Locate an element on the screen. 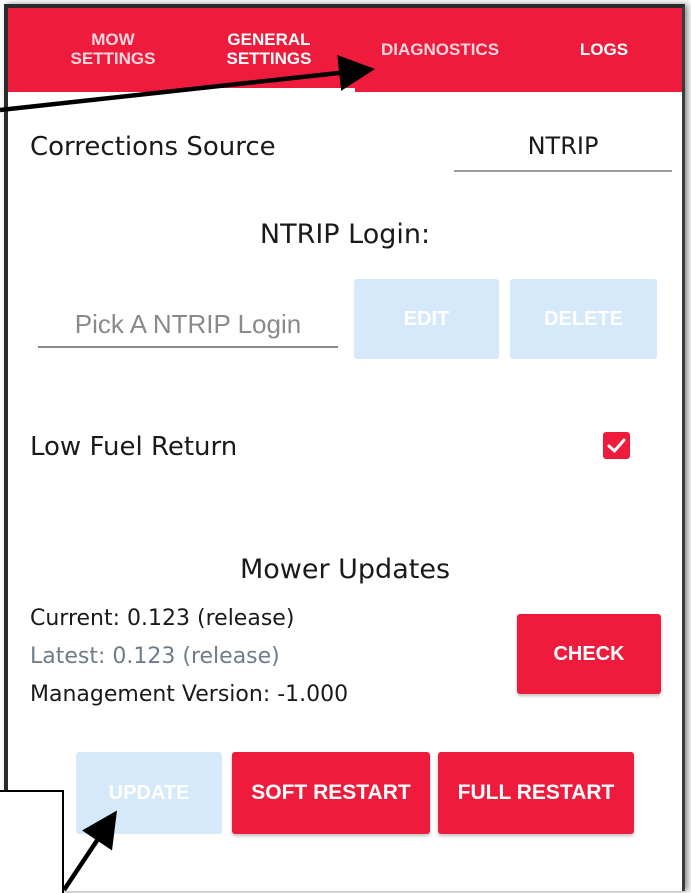 The image size is (691, 893). check-button: CHECK is located at coordinates (589, 654).